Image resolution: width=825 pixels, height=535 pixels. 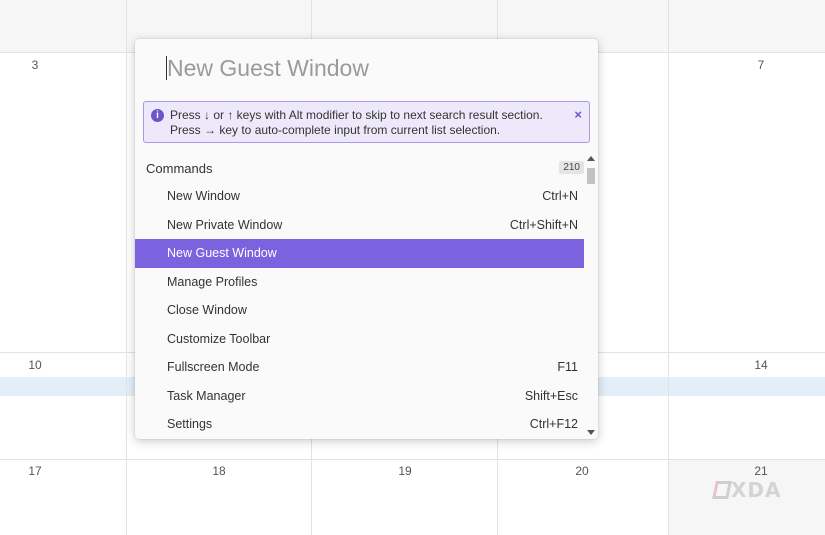 What do you see at coordinates (203, 196) in the screenshot?
I see `command-label: New Window` at bounding box center [203, 196].